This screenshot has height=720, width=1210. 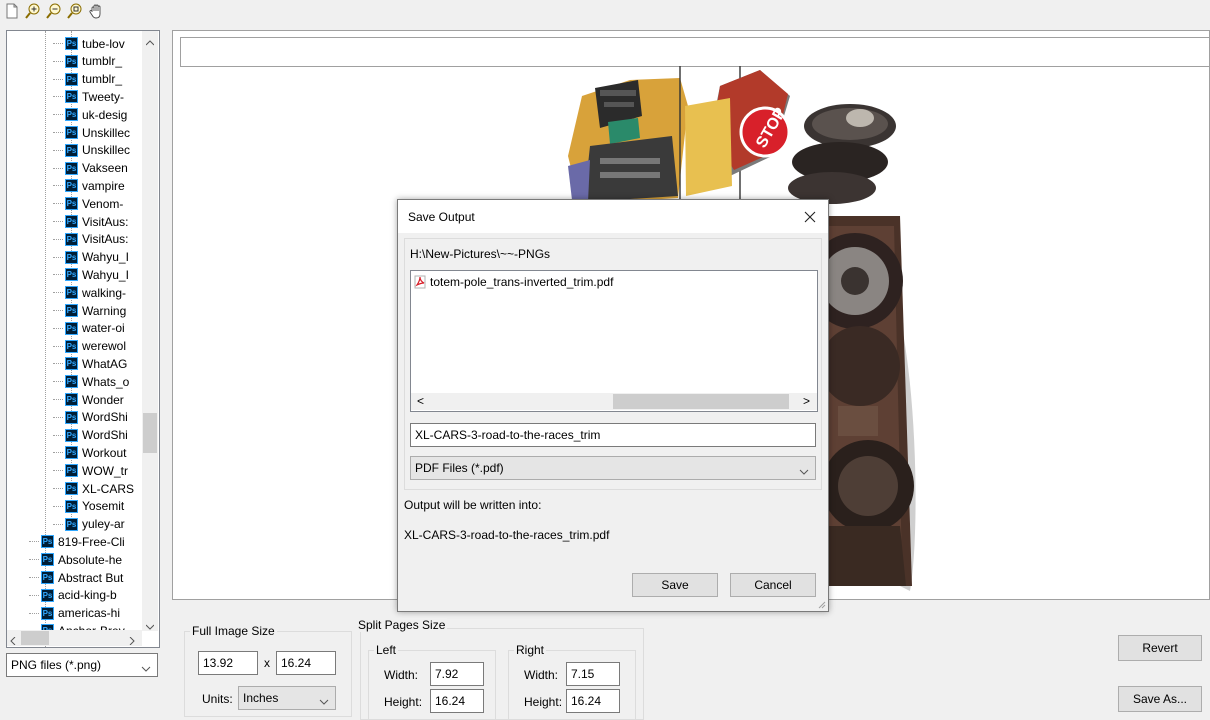 What do you see at coordinates (33, 11) in the screenshot?
I see `zoom-in-icon` at bounding box center [33, 11].